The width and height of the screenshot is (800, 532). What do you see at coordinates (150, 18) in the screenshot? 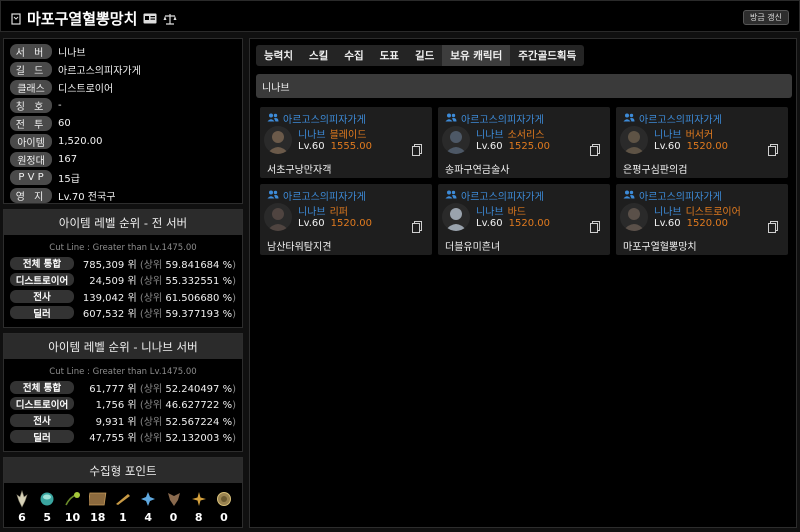
I see `id-card-icon` at bounding box center [150, 18].